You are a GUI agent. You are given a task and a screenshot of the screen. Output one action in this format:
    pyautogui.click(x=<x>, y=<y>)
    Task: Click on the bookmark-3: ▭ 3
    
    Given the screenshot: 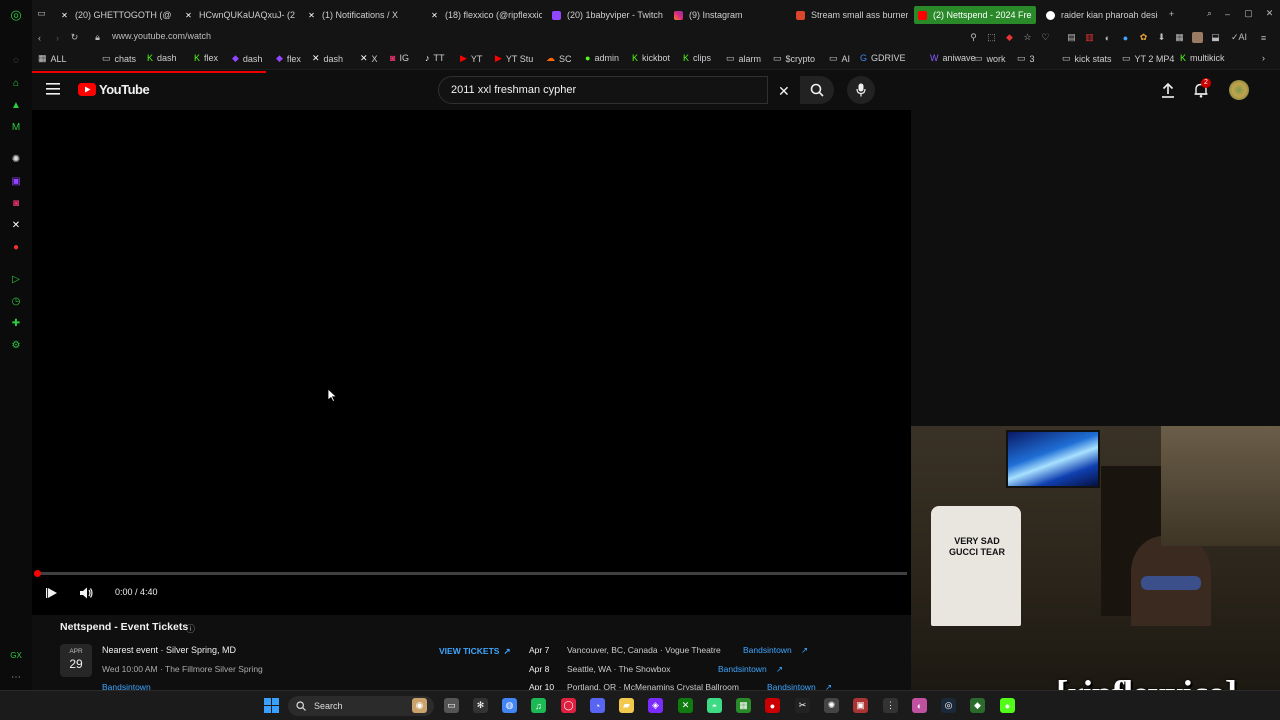 What is the action you would take?
    pyautogui.click(x=1026, y=58)
    